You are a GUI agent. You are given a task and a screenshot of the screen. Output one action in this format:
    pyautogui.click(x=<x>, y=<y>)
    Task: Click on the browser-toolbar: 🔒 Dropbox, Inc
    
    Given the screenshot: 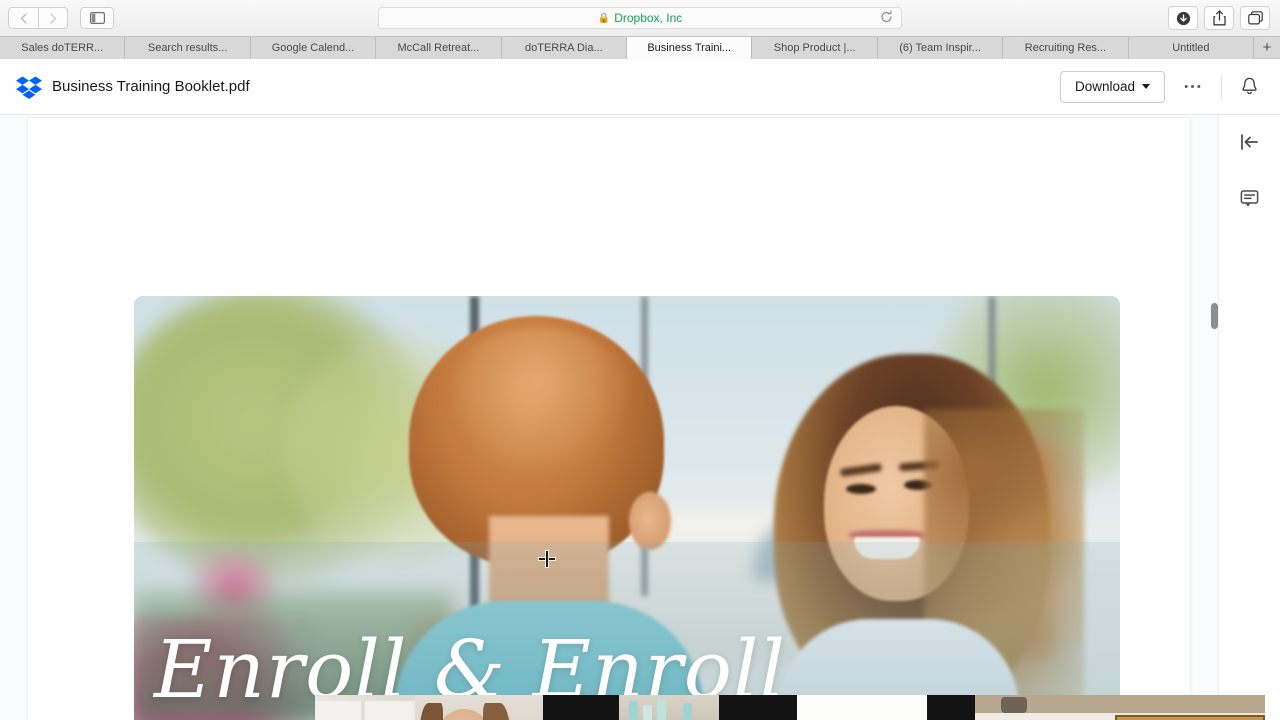 What is the action you would take?
    pyautogui.click(x=640, y=18)
    